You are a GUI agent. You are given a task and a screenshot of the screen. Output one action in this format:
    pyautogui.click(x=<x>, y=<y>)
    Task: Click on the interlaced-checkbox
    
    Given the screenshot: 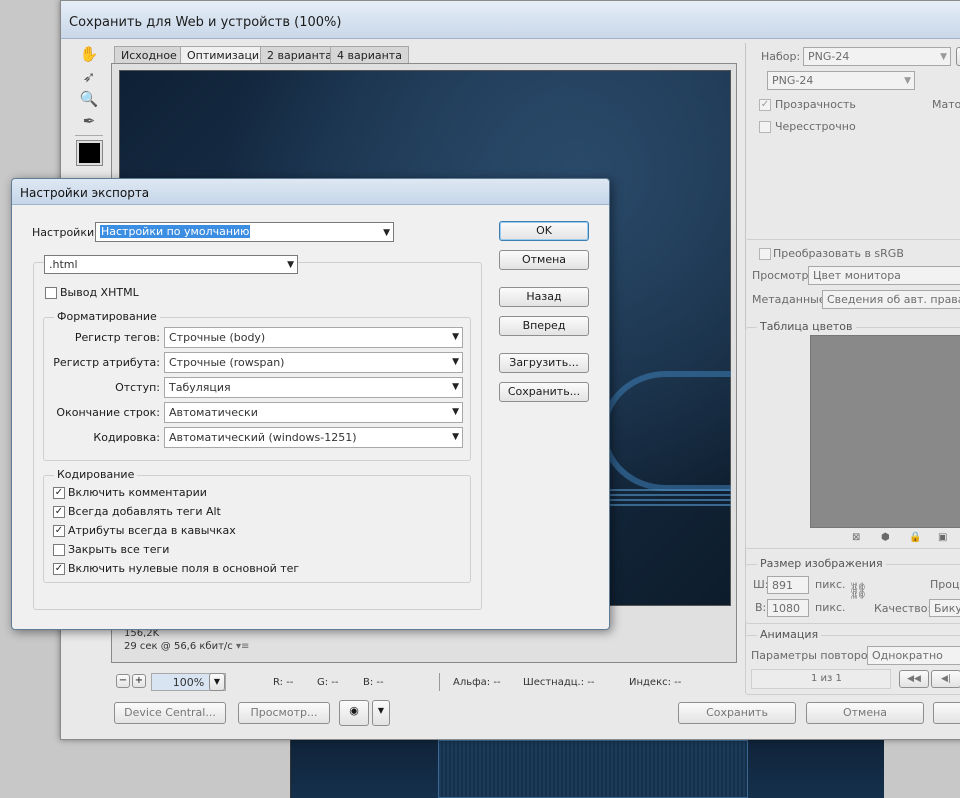 What is the action you would take?
    pyautogui.click(x=765, y=127)
    